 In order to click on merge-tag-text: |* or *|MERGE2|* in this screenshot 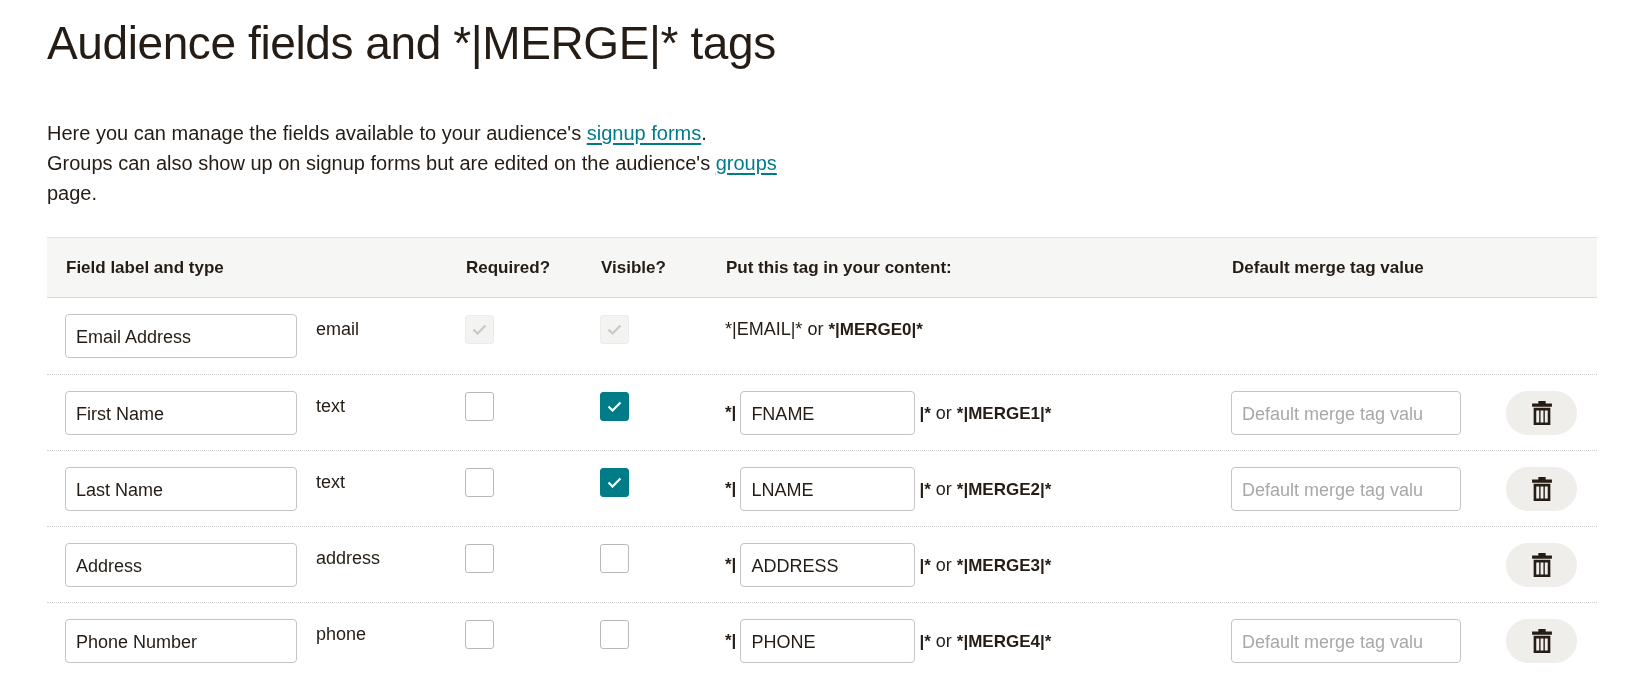, I will do `click(985, 489)`.